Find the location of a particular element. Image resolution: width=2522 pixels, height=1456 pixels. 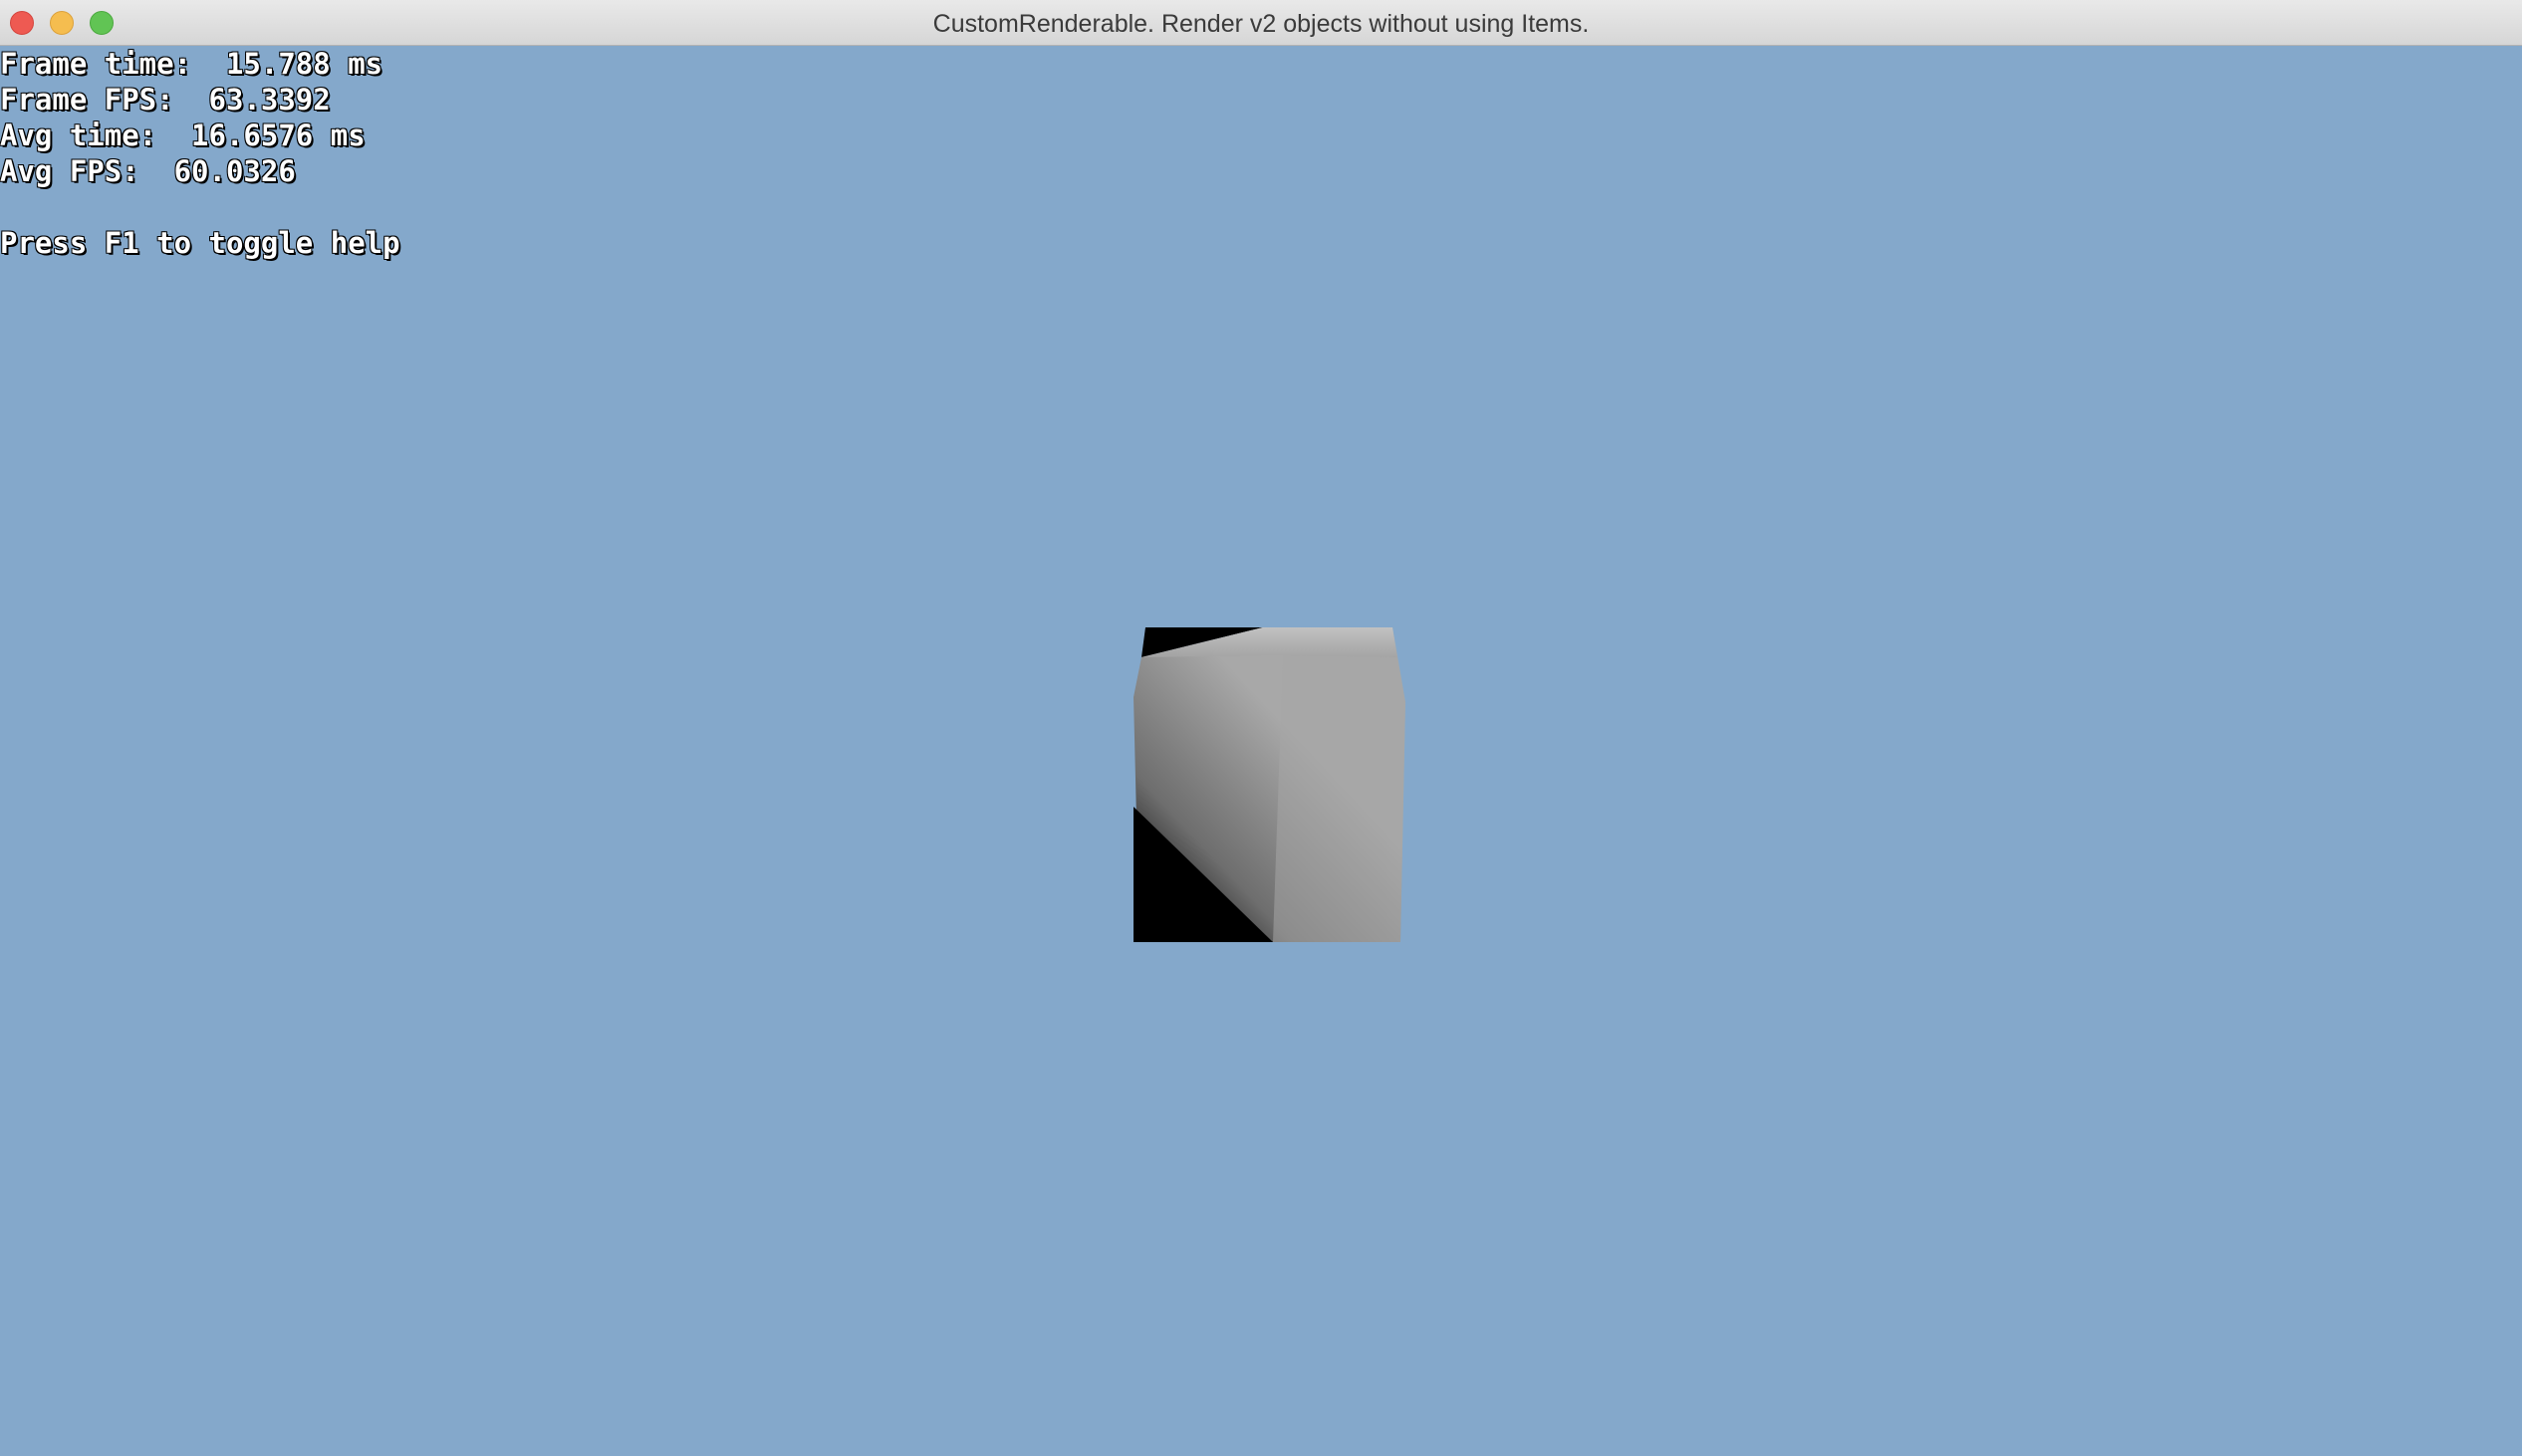

help-hint-text: Press F1 to toggle help is located at coordinates (200, 243).